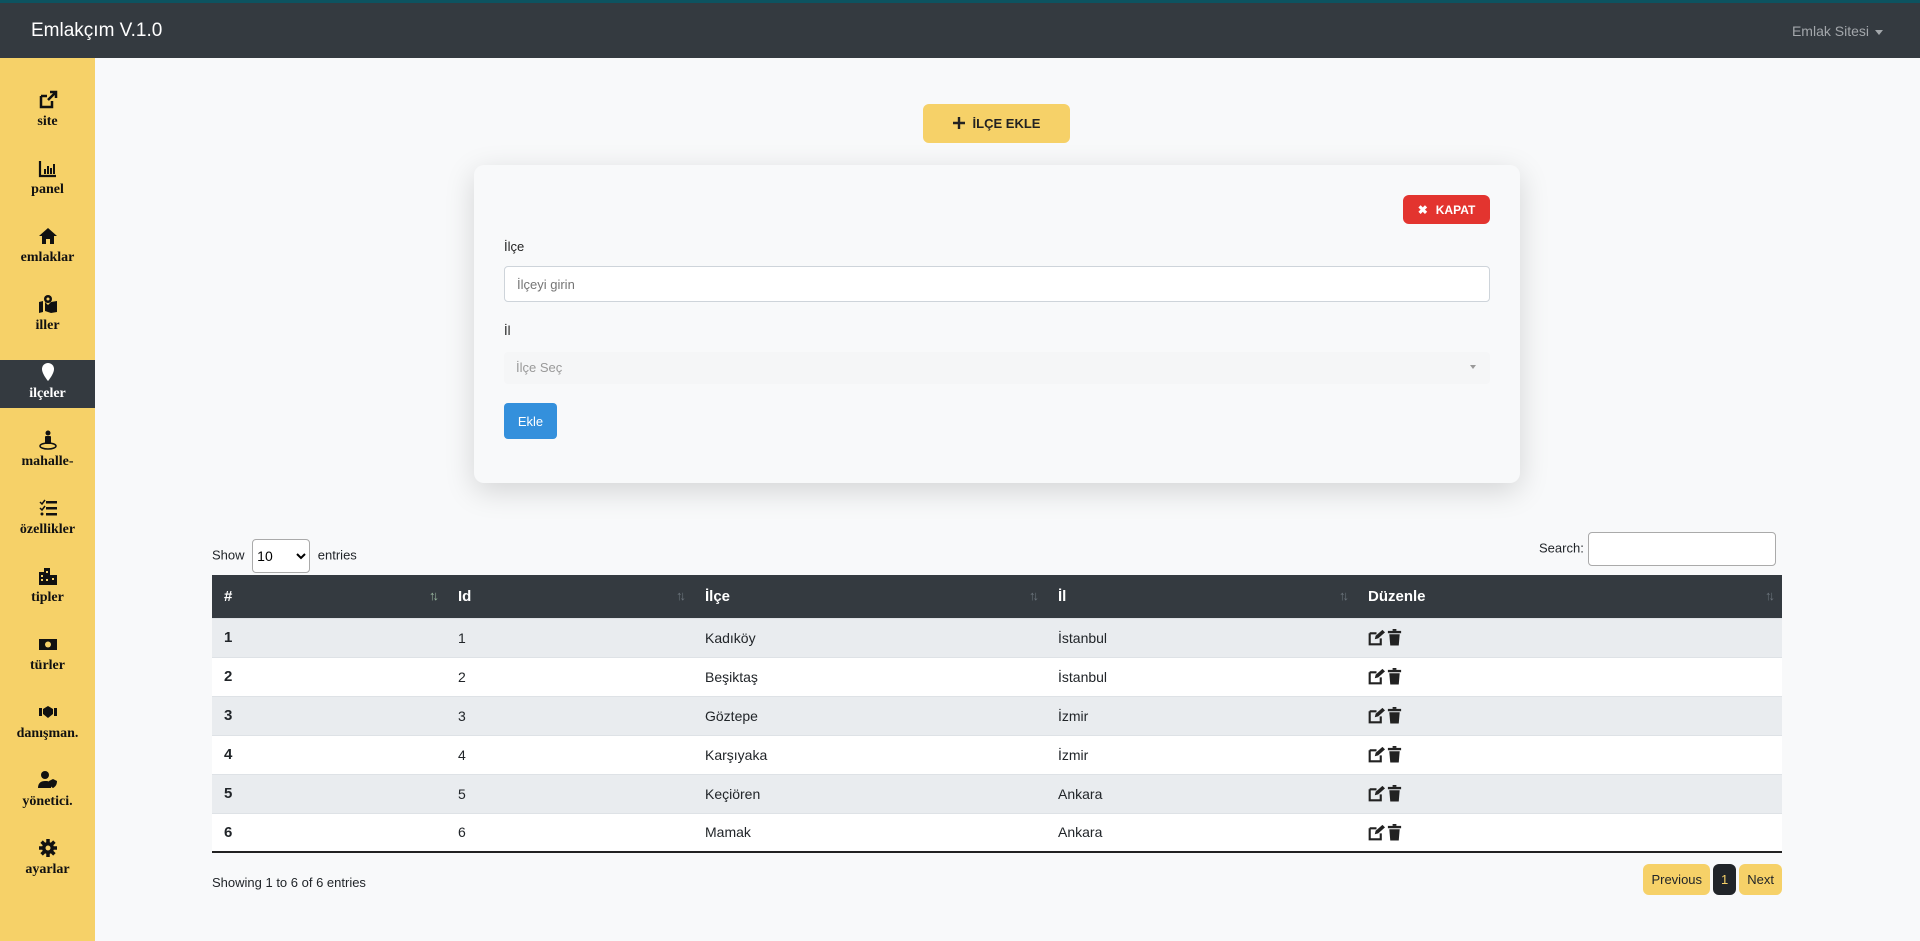  I want to click on cog-icon, so click(47, 848).